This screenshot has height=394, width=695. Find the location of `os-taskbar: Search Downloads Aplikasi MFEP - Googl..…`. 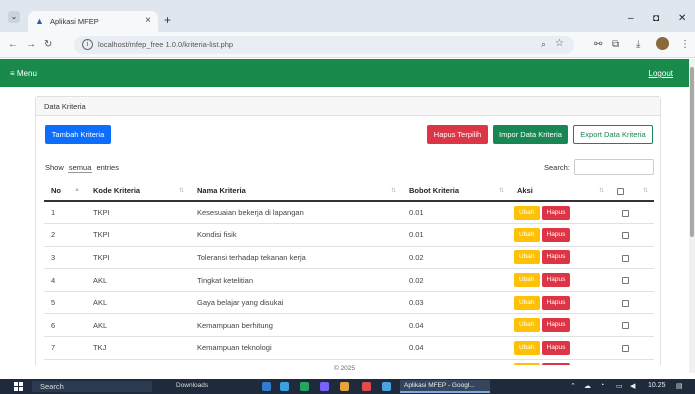

os-taskbar: Search Downloads Aplikasi MFEP - Googl..… is located at coordinates (347, 386).